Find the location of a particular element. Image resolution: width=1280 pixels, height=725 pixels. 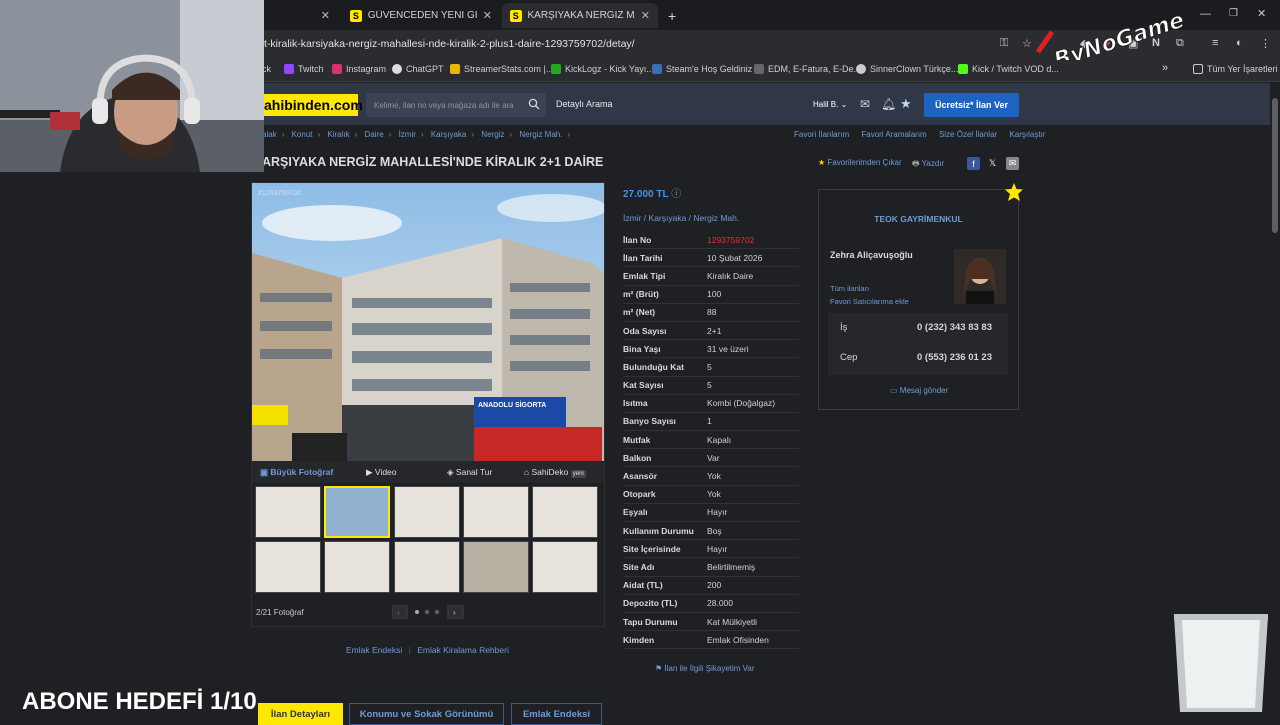

webcam-overlay is located at coordinates (132, 86).